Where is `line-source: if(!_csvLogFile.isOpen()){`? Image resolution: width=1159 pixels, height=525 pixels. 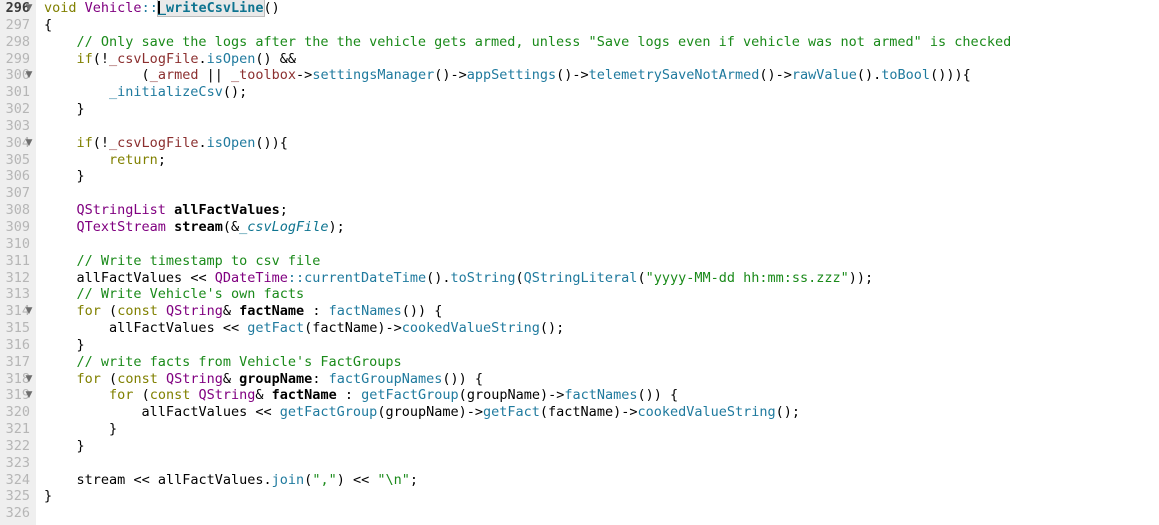
line-source: if(!_csvLogFile.isOpen()){ is located at coordinates (182, 142).